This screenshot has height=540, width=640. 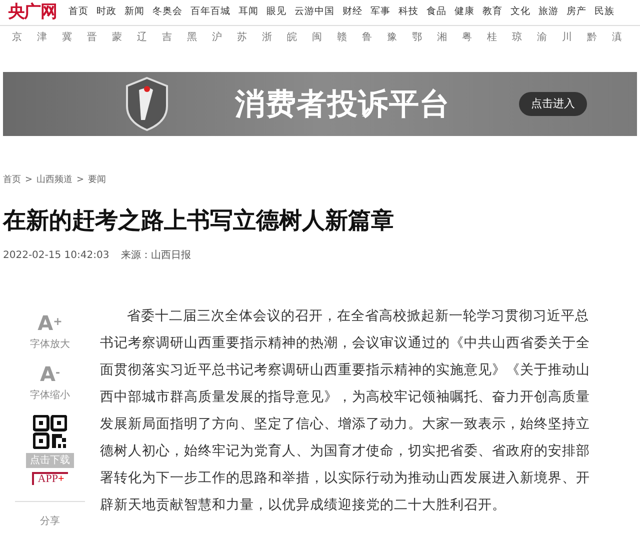 What do you see at coordinates (492, 12) in the screenshot?
I see `nav-link: 教育` at bounding box center [492, 12].